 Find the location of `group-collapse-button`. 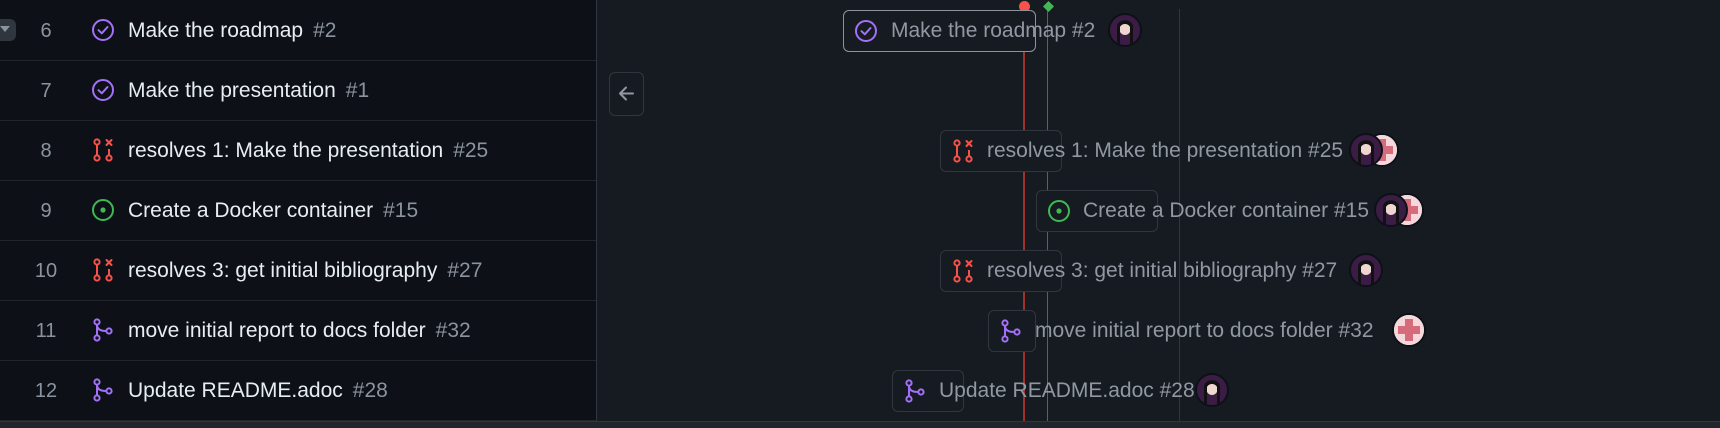

group-collapse-button is located at coordinates (8, 30).